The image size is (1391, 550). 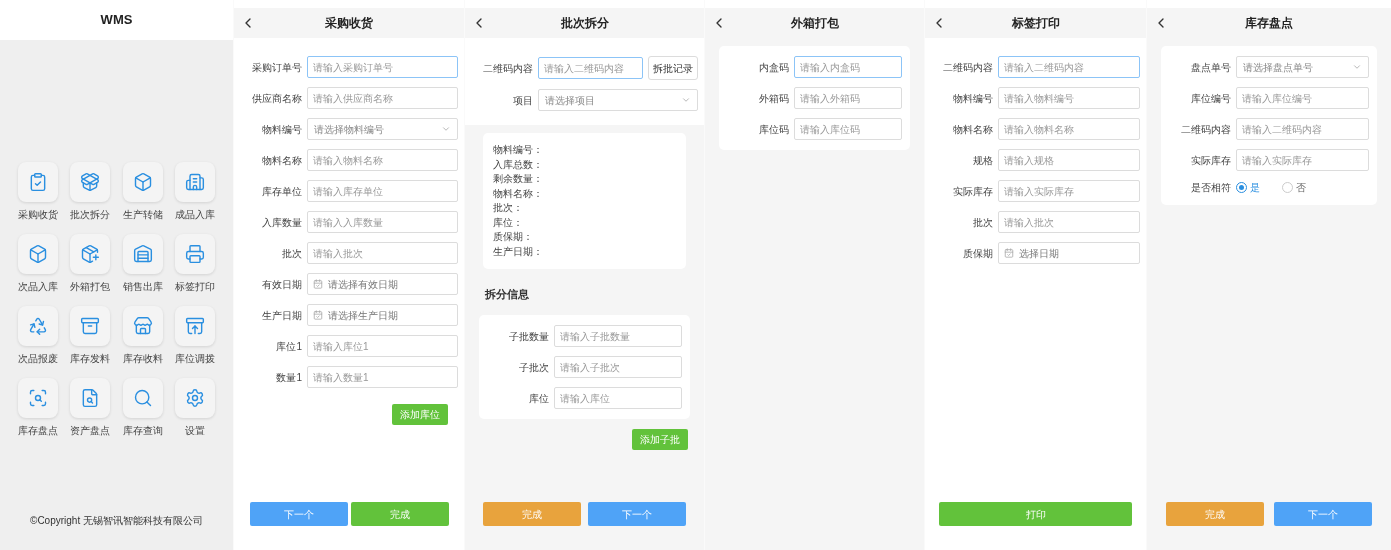 What do you see at coordinates (518, 193) in the screenshot?
I see `info-line: 物料名称：` at bounding box center [518, 193].